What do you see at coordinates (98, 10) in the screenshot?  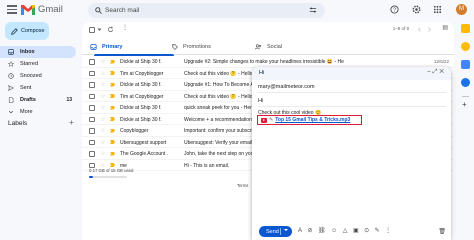 I see `search-icon` at bounding box center [98, 10].